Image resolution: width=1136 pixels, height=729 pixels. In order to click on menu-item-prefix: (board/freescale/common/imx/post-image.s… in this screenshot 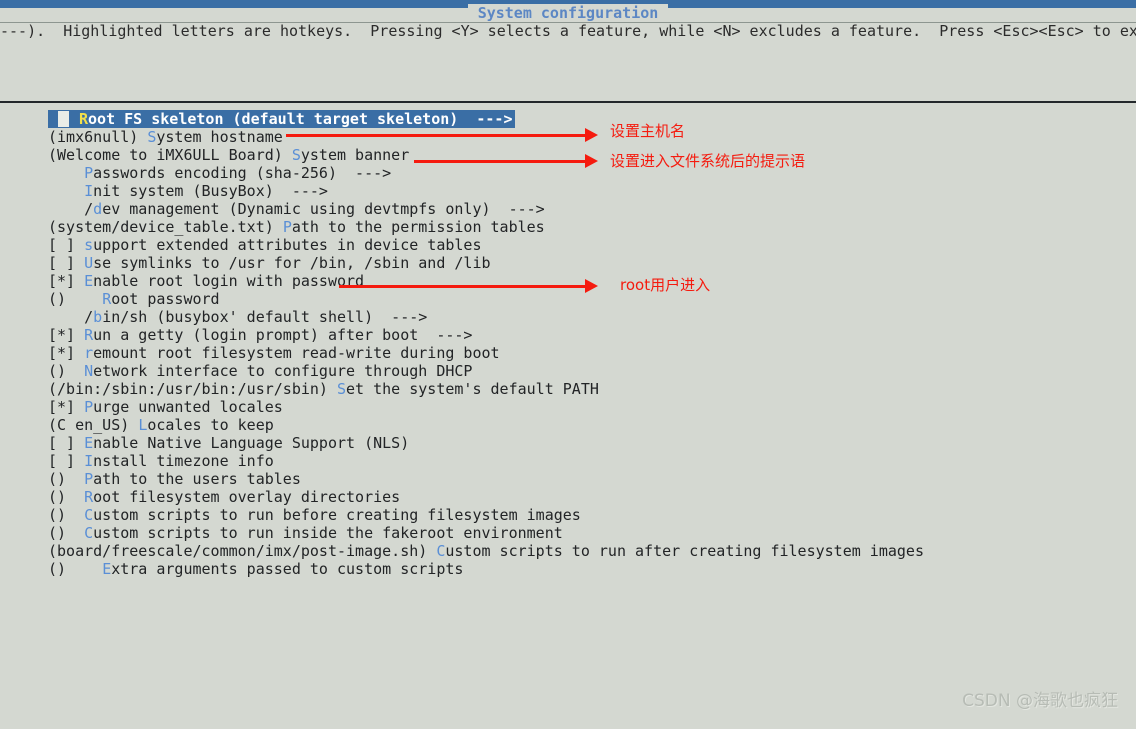, I will do `click(242, 551)`.